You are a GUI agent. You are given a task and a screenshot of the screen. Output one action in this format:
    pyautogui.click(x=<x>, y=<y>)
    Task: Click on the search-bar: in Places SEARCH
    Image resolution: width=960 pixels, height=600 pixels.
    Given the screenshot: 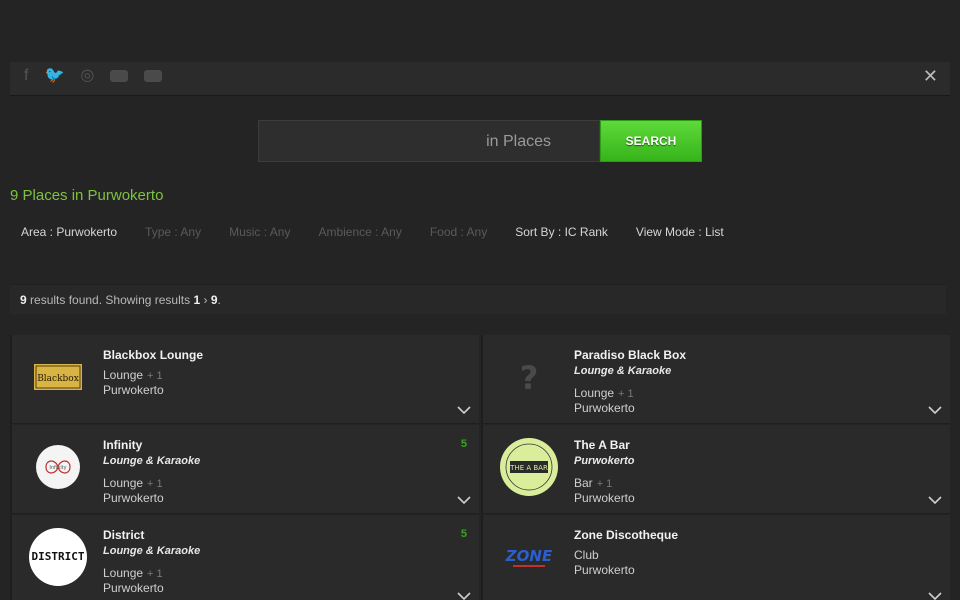 What is the action you would take?
    pyautogui.click(x=480, y=141)
    